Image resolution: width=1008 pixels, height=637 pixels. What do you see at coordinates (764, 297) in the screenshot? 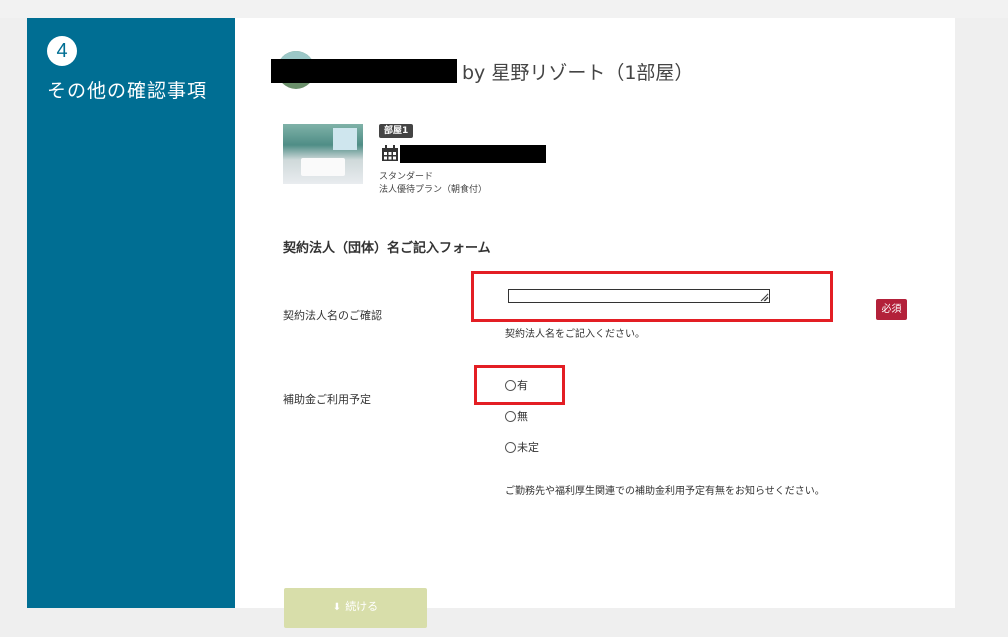
I see `resize-grip-icon` at bounding box center [764, 297].